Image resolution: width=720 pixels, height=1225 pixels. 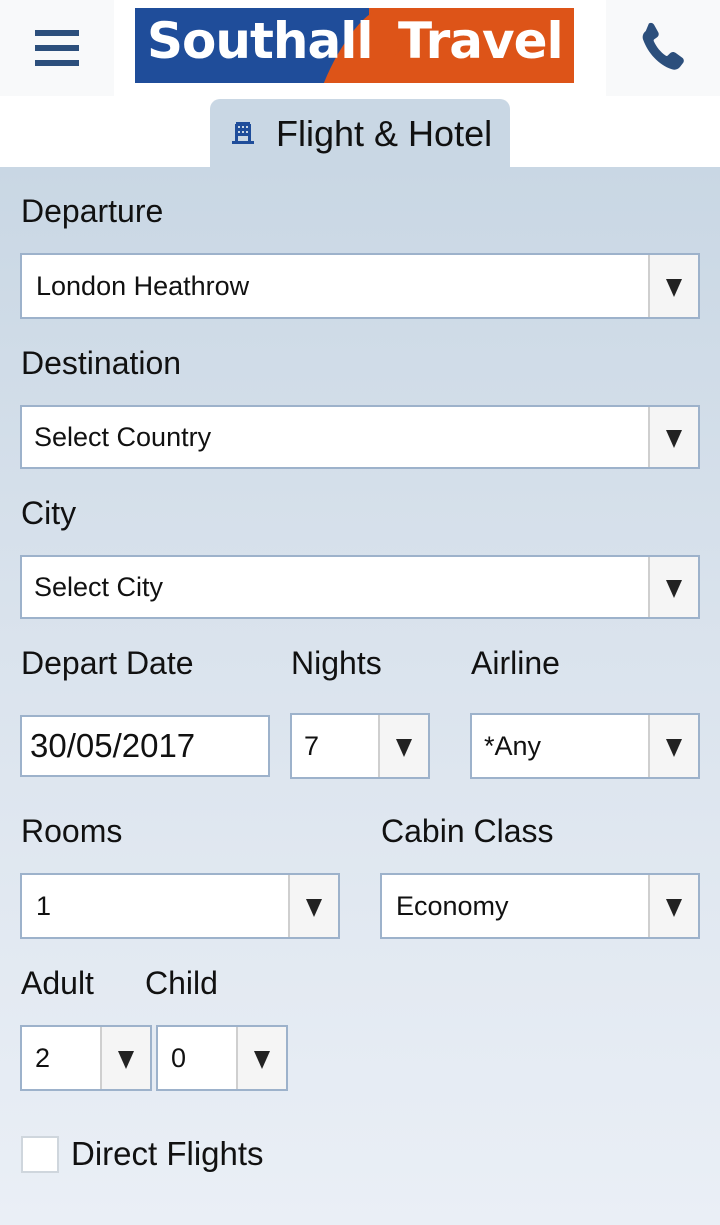 What do you see at coordinates (123, 436) in the screenshot?
I see `destination-value: Select Country` at bounding box center [123, 436].